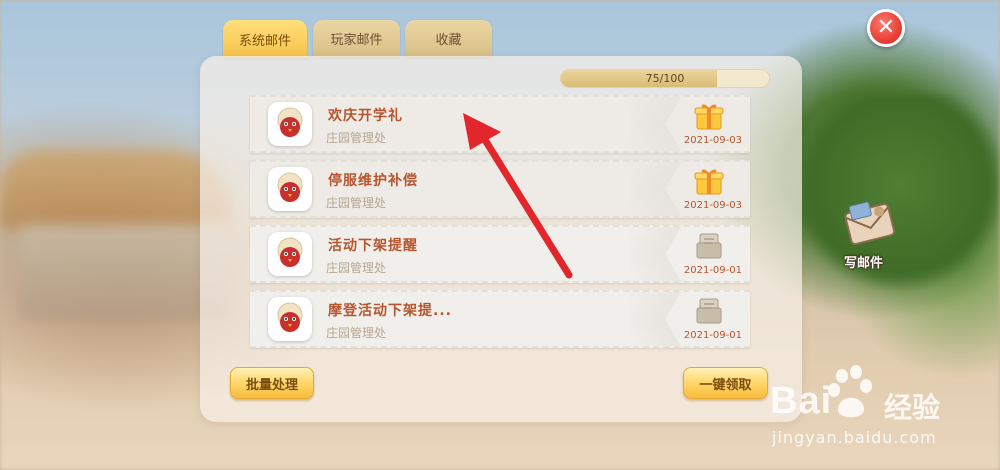  I want to click on capacity-text: 75/100, so click(665, 78).